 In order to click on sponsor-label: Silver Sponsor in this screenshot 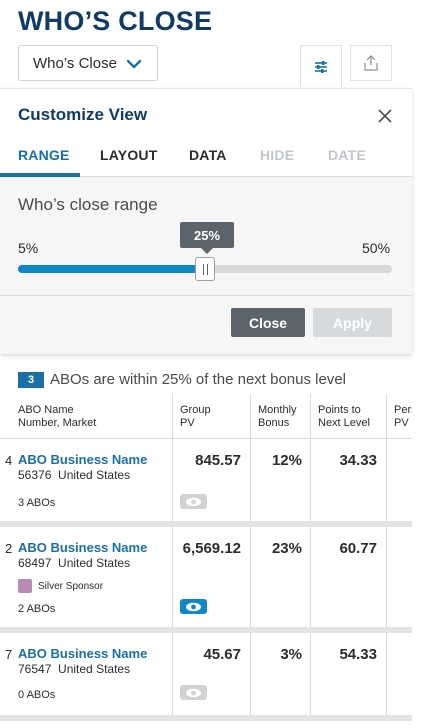, I will do `click(71, 586)`.